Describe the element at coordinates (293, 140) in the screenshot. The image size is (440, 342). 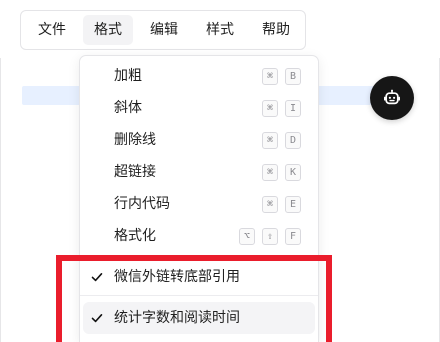
I see `shortcut-key: D` at that location.